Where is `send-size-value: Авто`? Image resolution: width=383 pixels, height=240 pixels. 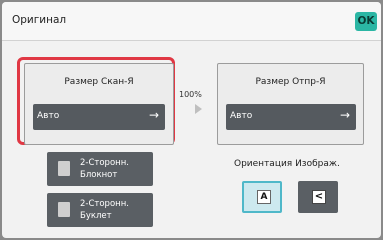 send-size-value: Авто is located at coordinates (241, 116).